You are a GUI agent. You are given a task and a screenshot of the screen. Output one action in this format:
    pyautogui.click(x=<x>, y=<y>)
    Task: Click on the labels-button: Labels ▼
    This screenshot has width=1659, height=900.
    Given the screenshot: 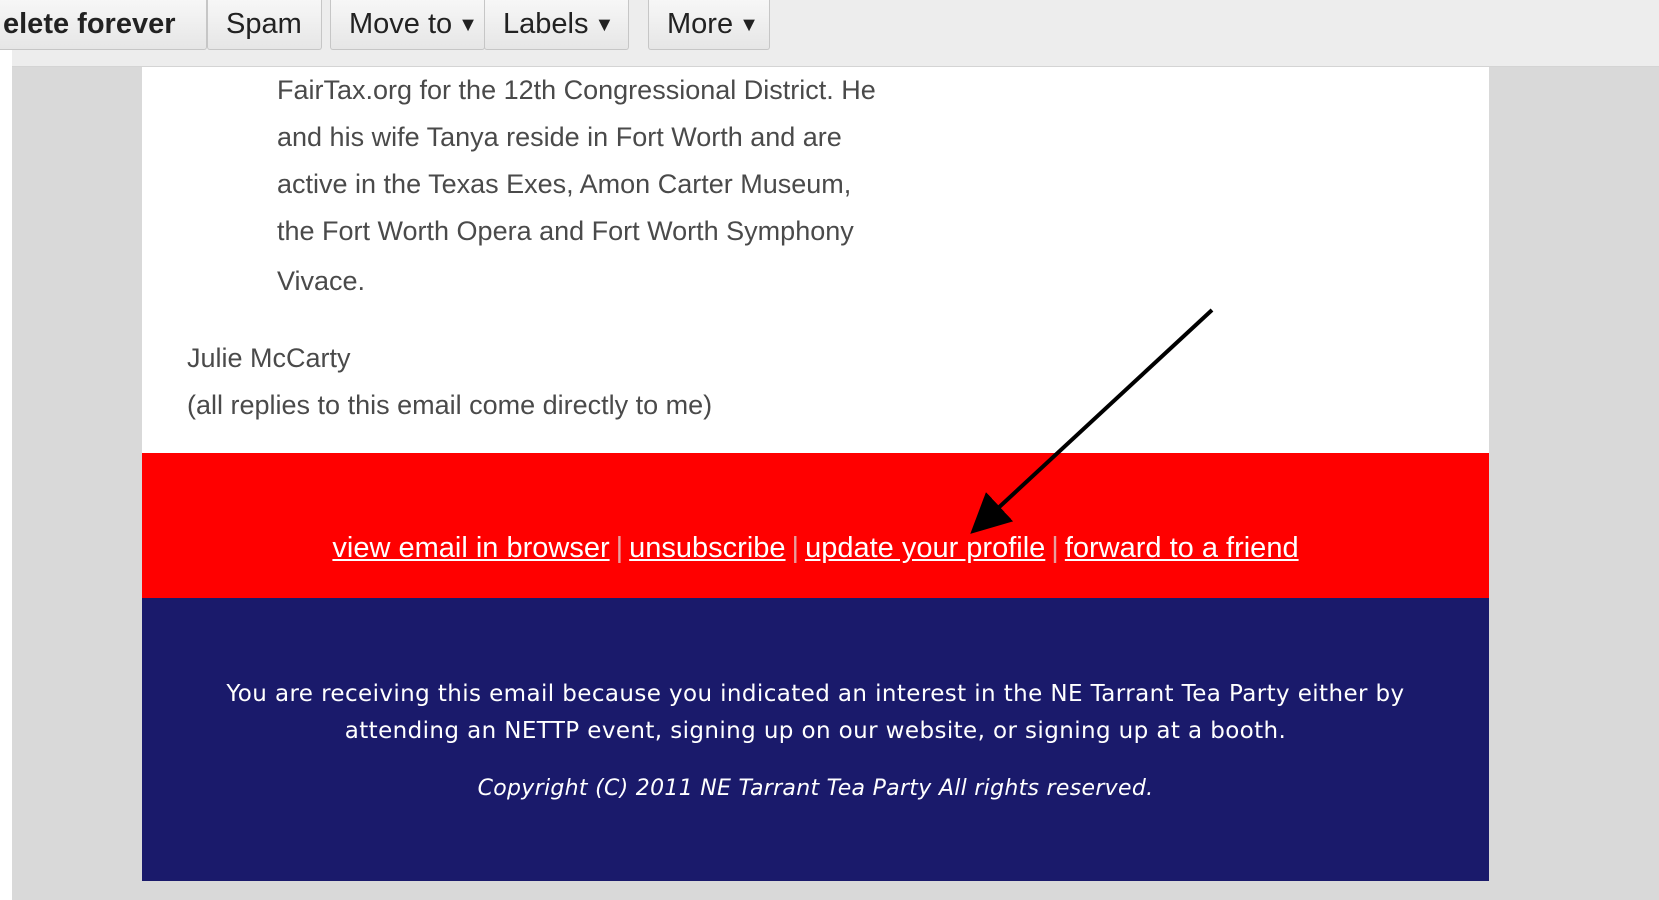 What is the action you would take?
    pyautogui.click(x=556, y=25)
    